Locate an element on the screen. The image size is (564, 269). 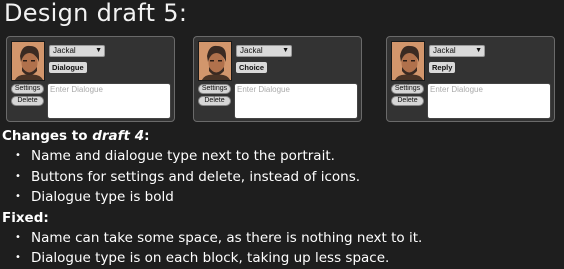
fixed-heading: Fixed: is located at coordinates (25, 217).